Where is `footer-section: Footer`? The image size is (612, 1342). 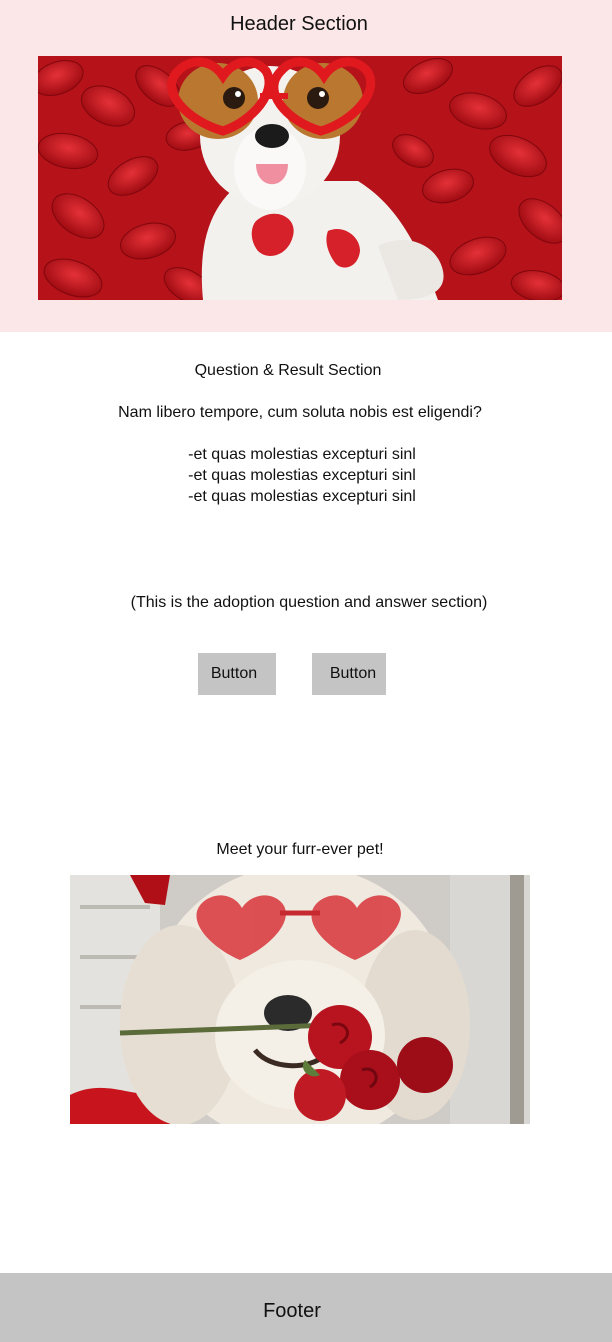
footer-section: Footer is located at coordinates (306, 1307).